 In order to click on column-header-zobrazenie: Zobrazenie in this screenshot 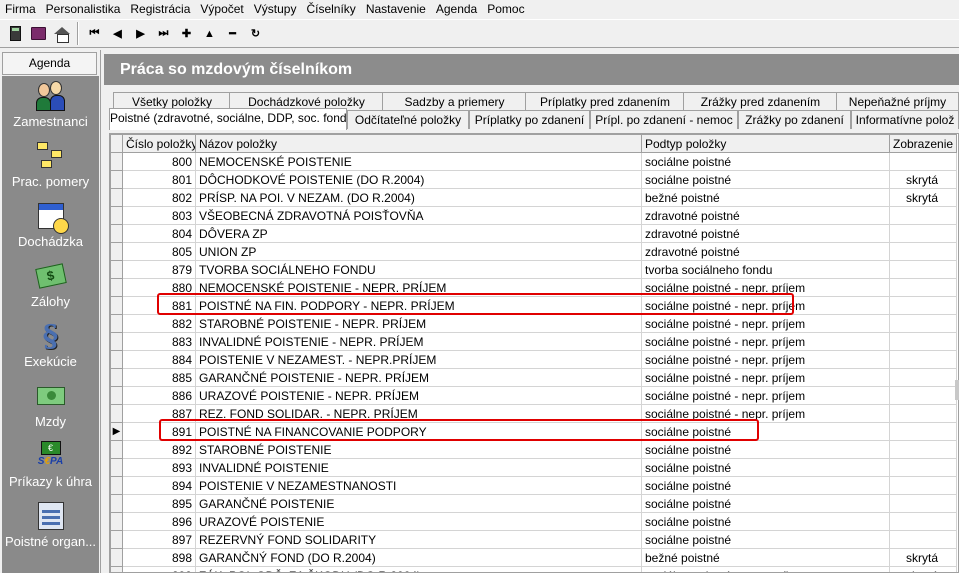, I will do `click(923, 143)`.